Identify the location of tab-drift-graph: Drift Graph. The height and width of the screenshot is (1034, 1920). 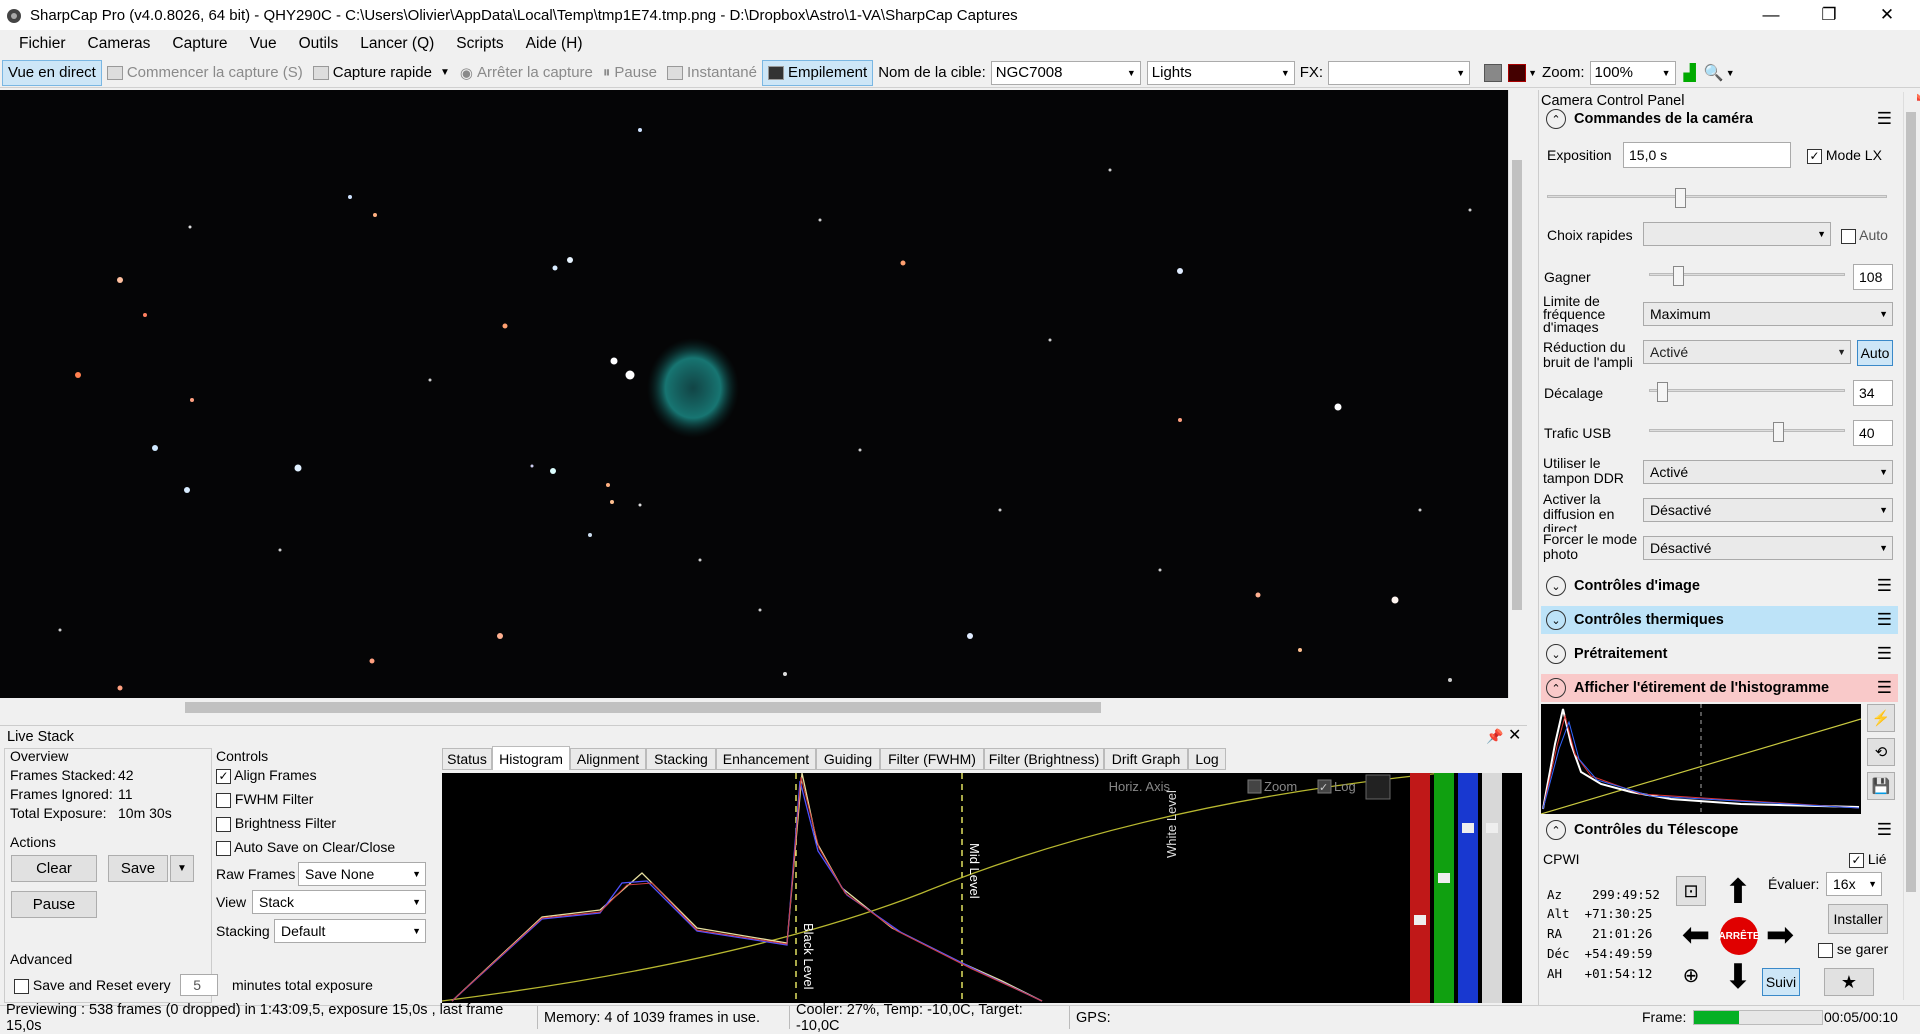
(1146, 759).